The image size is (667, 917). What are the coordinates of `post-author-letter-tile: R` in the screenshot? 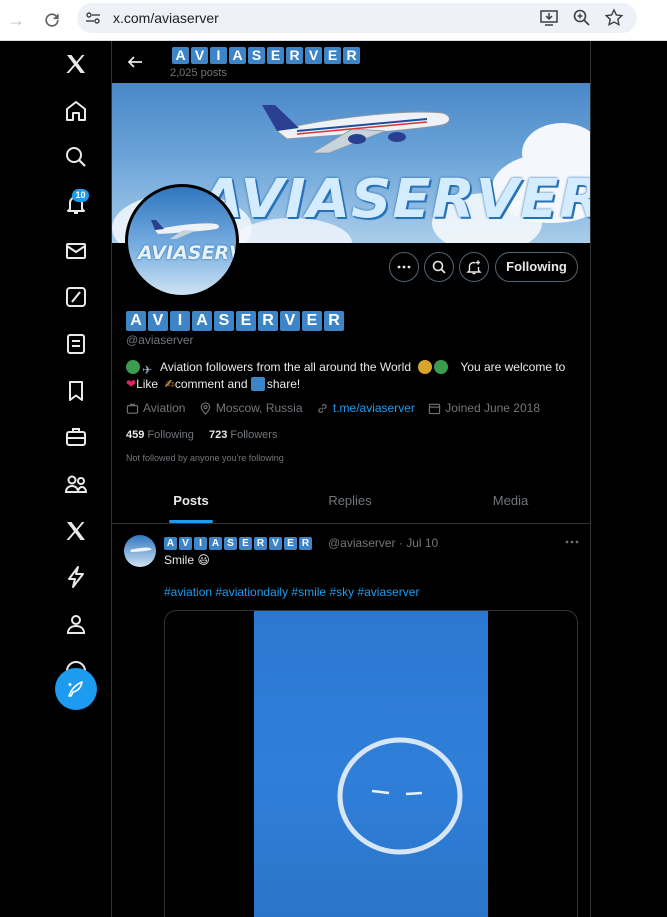 It's located at (305, 543).